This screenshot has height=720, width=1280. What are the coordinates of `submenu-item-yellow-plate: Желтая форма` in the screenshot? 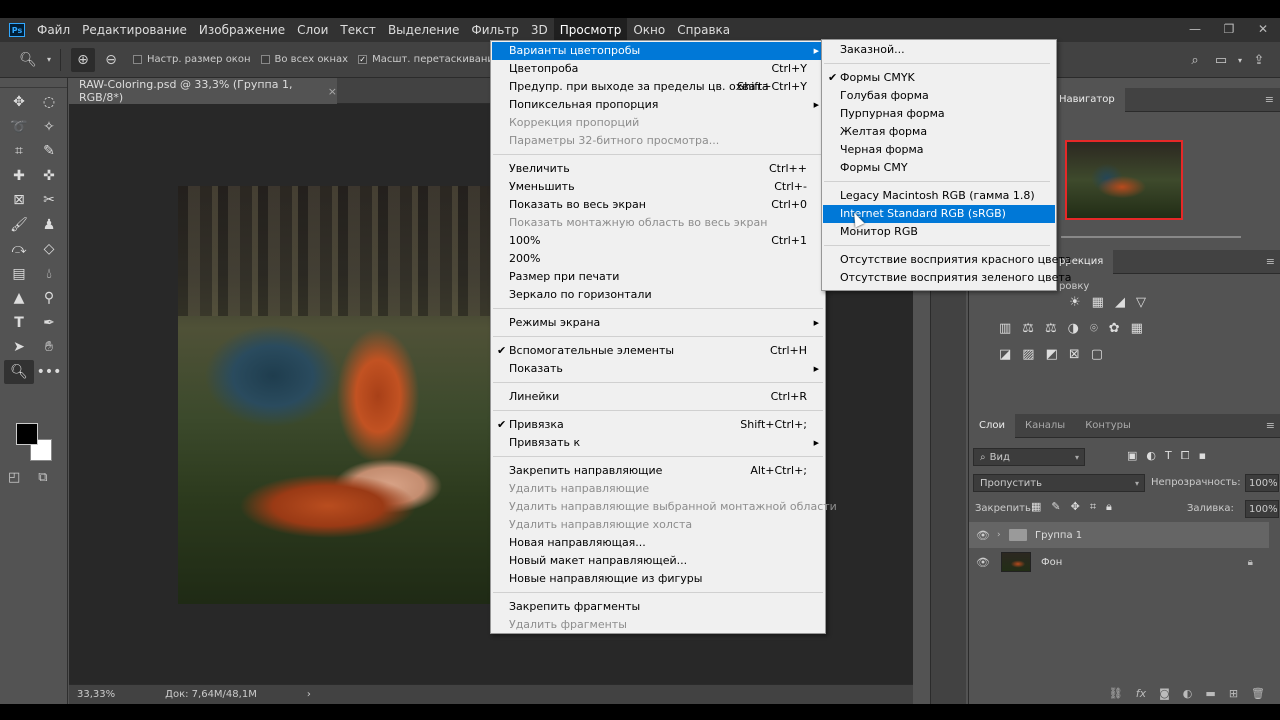 It's located at (939, 132).